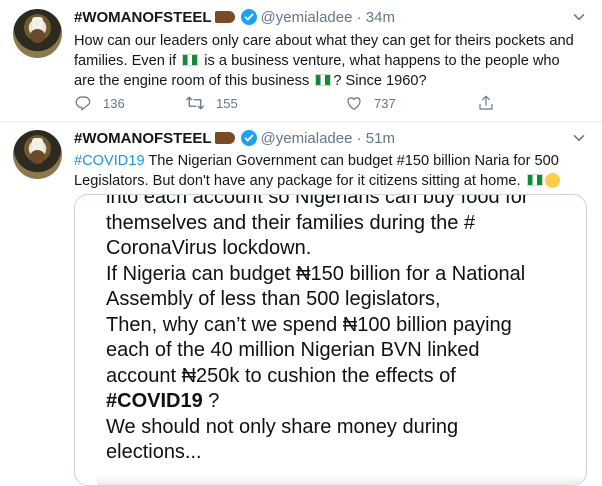  What do you see at coordinates (341, 402) in the screenshot?
I see `media-line-hashtag: #COVID19 ?` at bounding box center [341, 402].